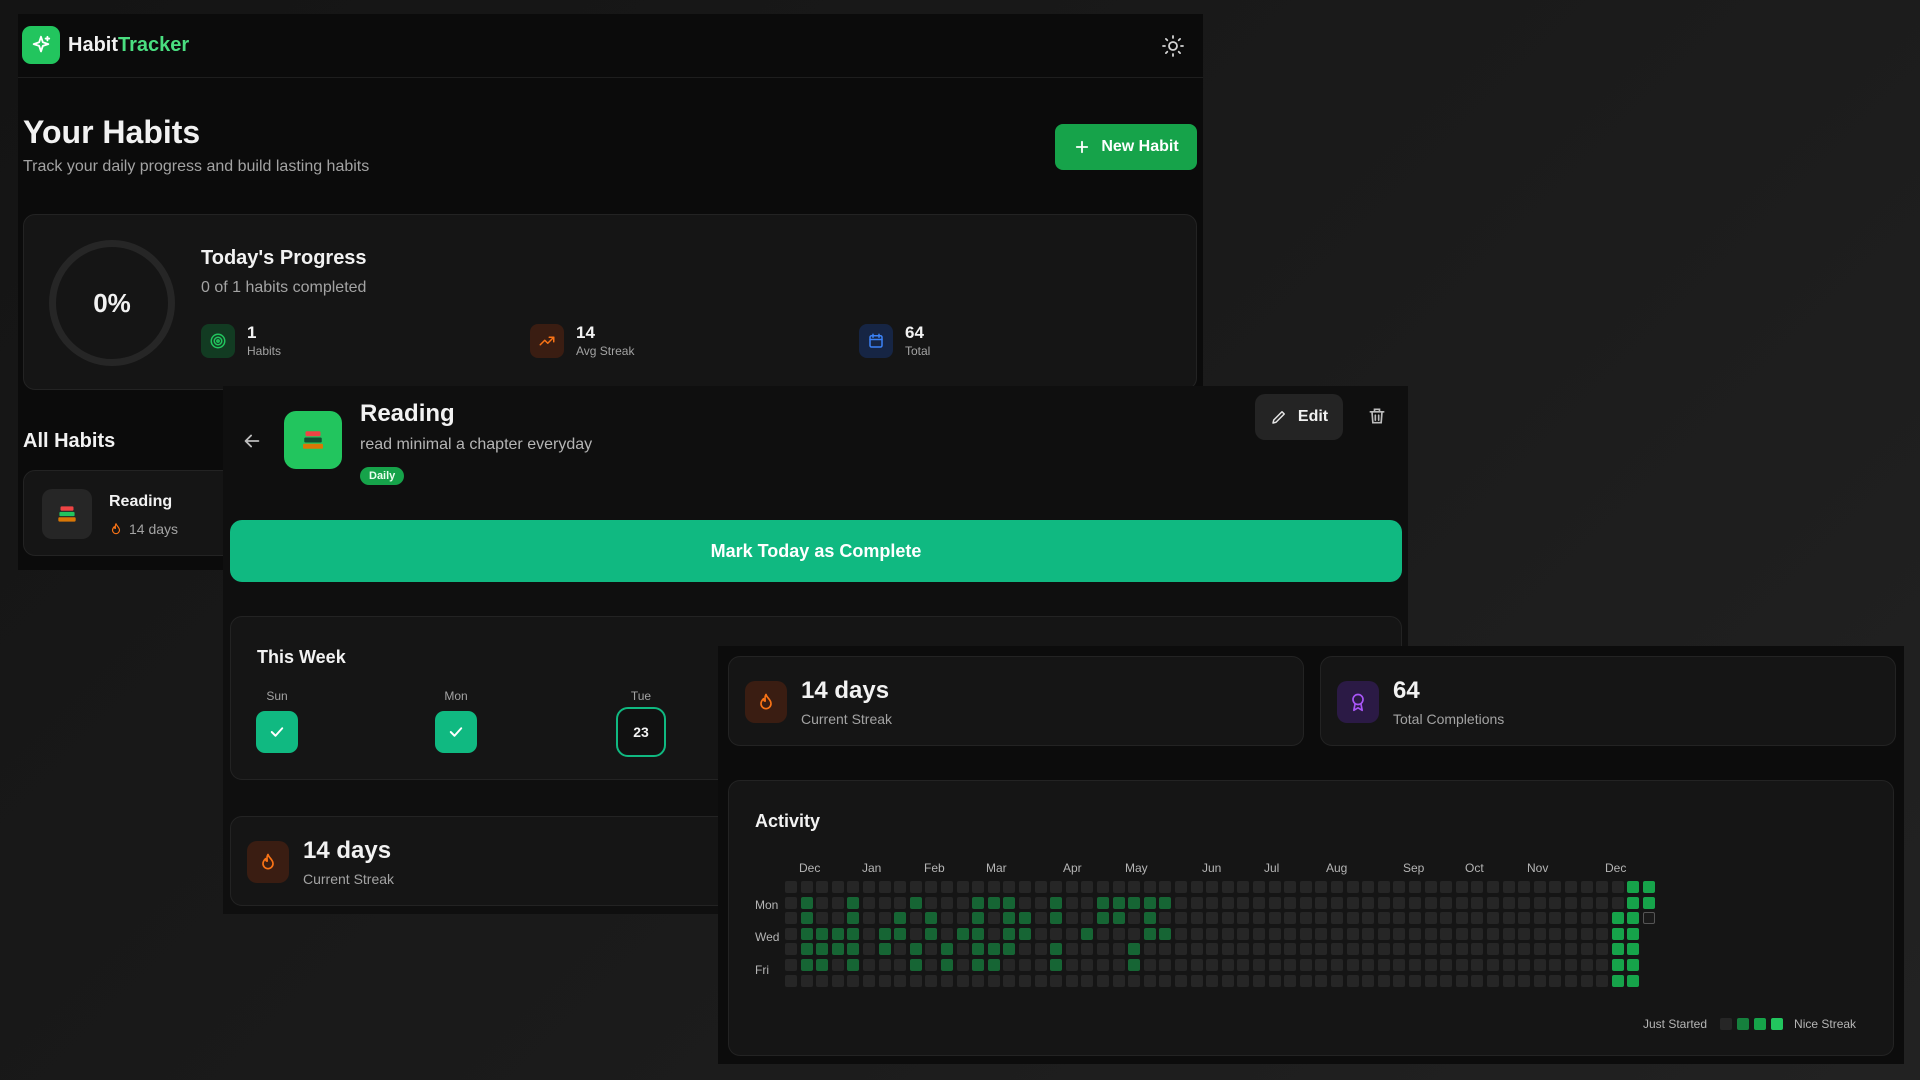 This screenshot has width=1920, height=1080. I want to click on brand-part-2: Tracker, so click(154, 45).